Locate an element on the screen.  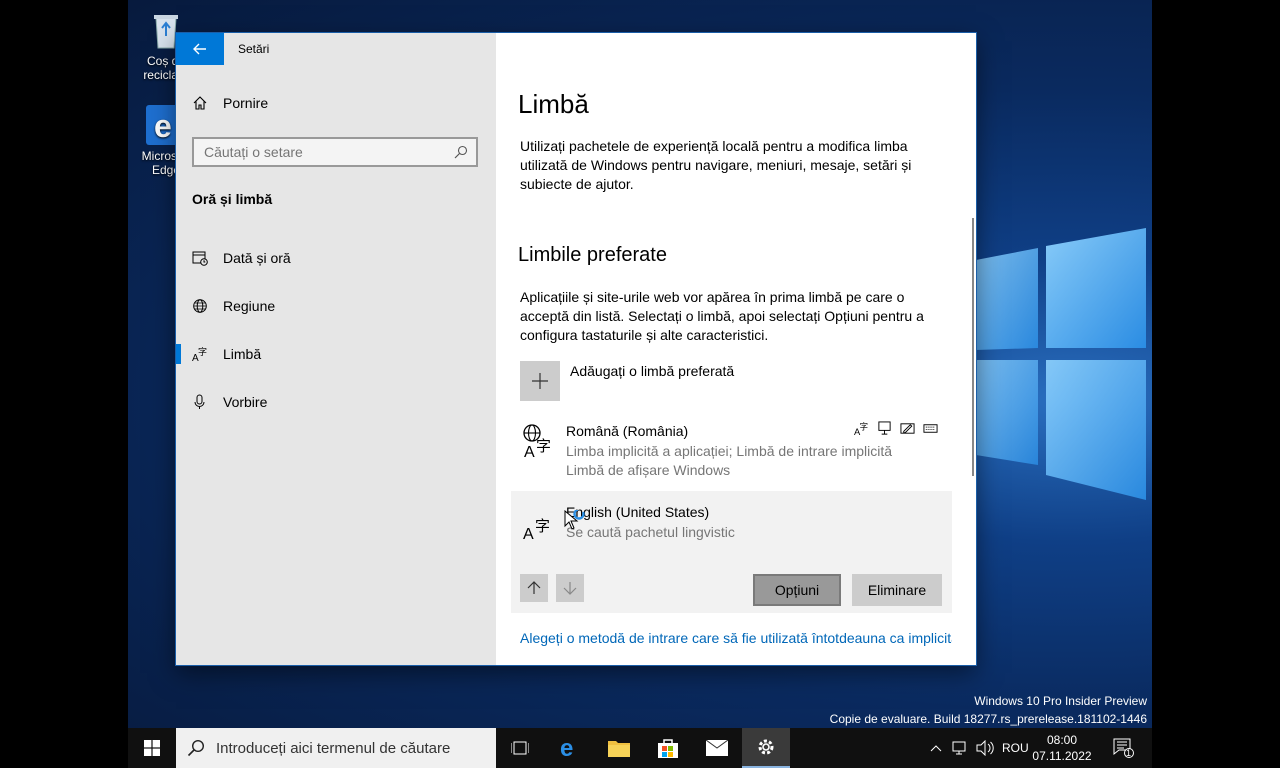
task-view-button is located at coordinates (520, 748).